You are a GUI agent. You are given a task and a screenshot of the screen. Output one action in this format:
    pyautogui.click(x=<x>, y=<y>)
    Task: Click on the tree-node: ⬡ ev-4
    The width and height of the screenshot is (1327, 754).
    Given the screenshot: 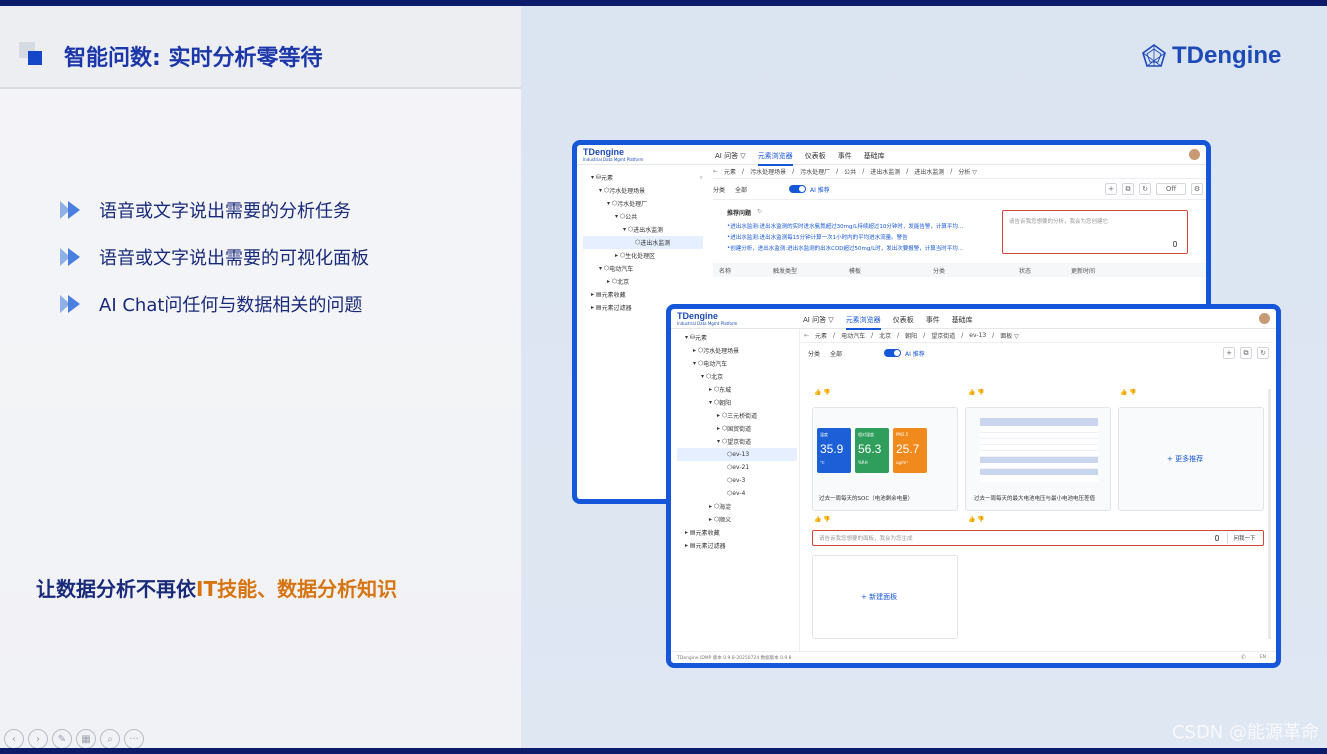 What is the action you would take?
    pyautogui.click(x=737, y=493)
    